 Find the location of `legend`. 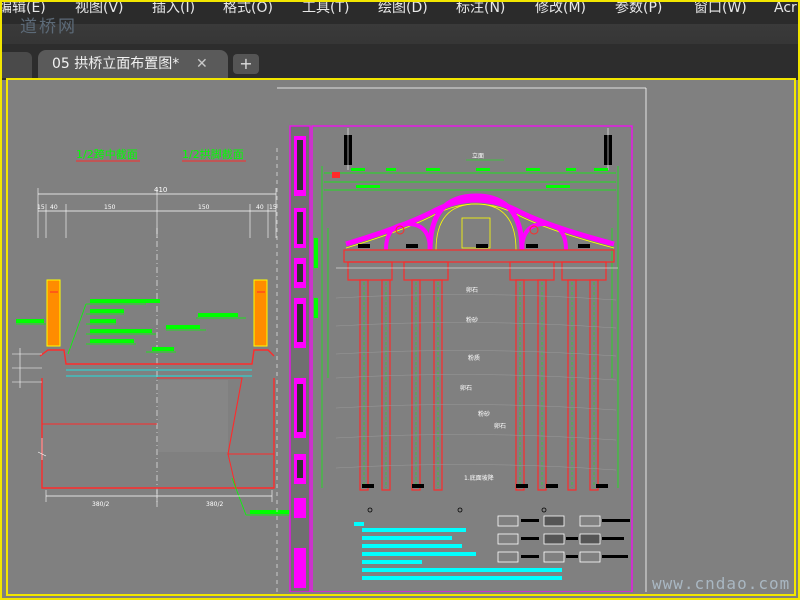

legend is located at coordinates (563, 539).